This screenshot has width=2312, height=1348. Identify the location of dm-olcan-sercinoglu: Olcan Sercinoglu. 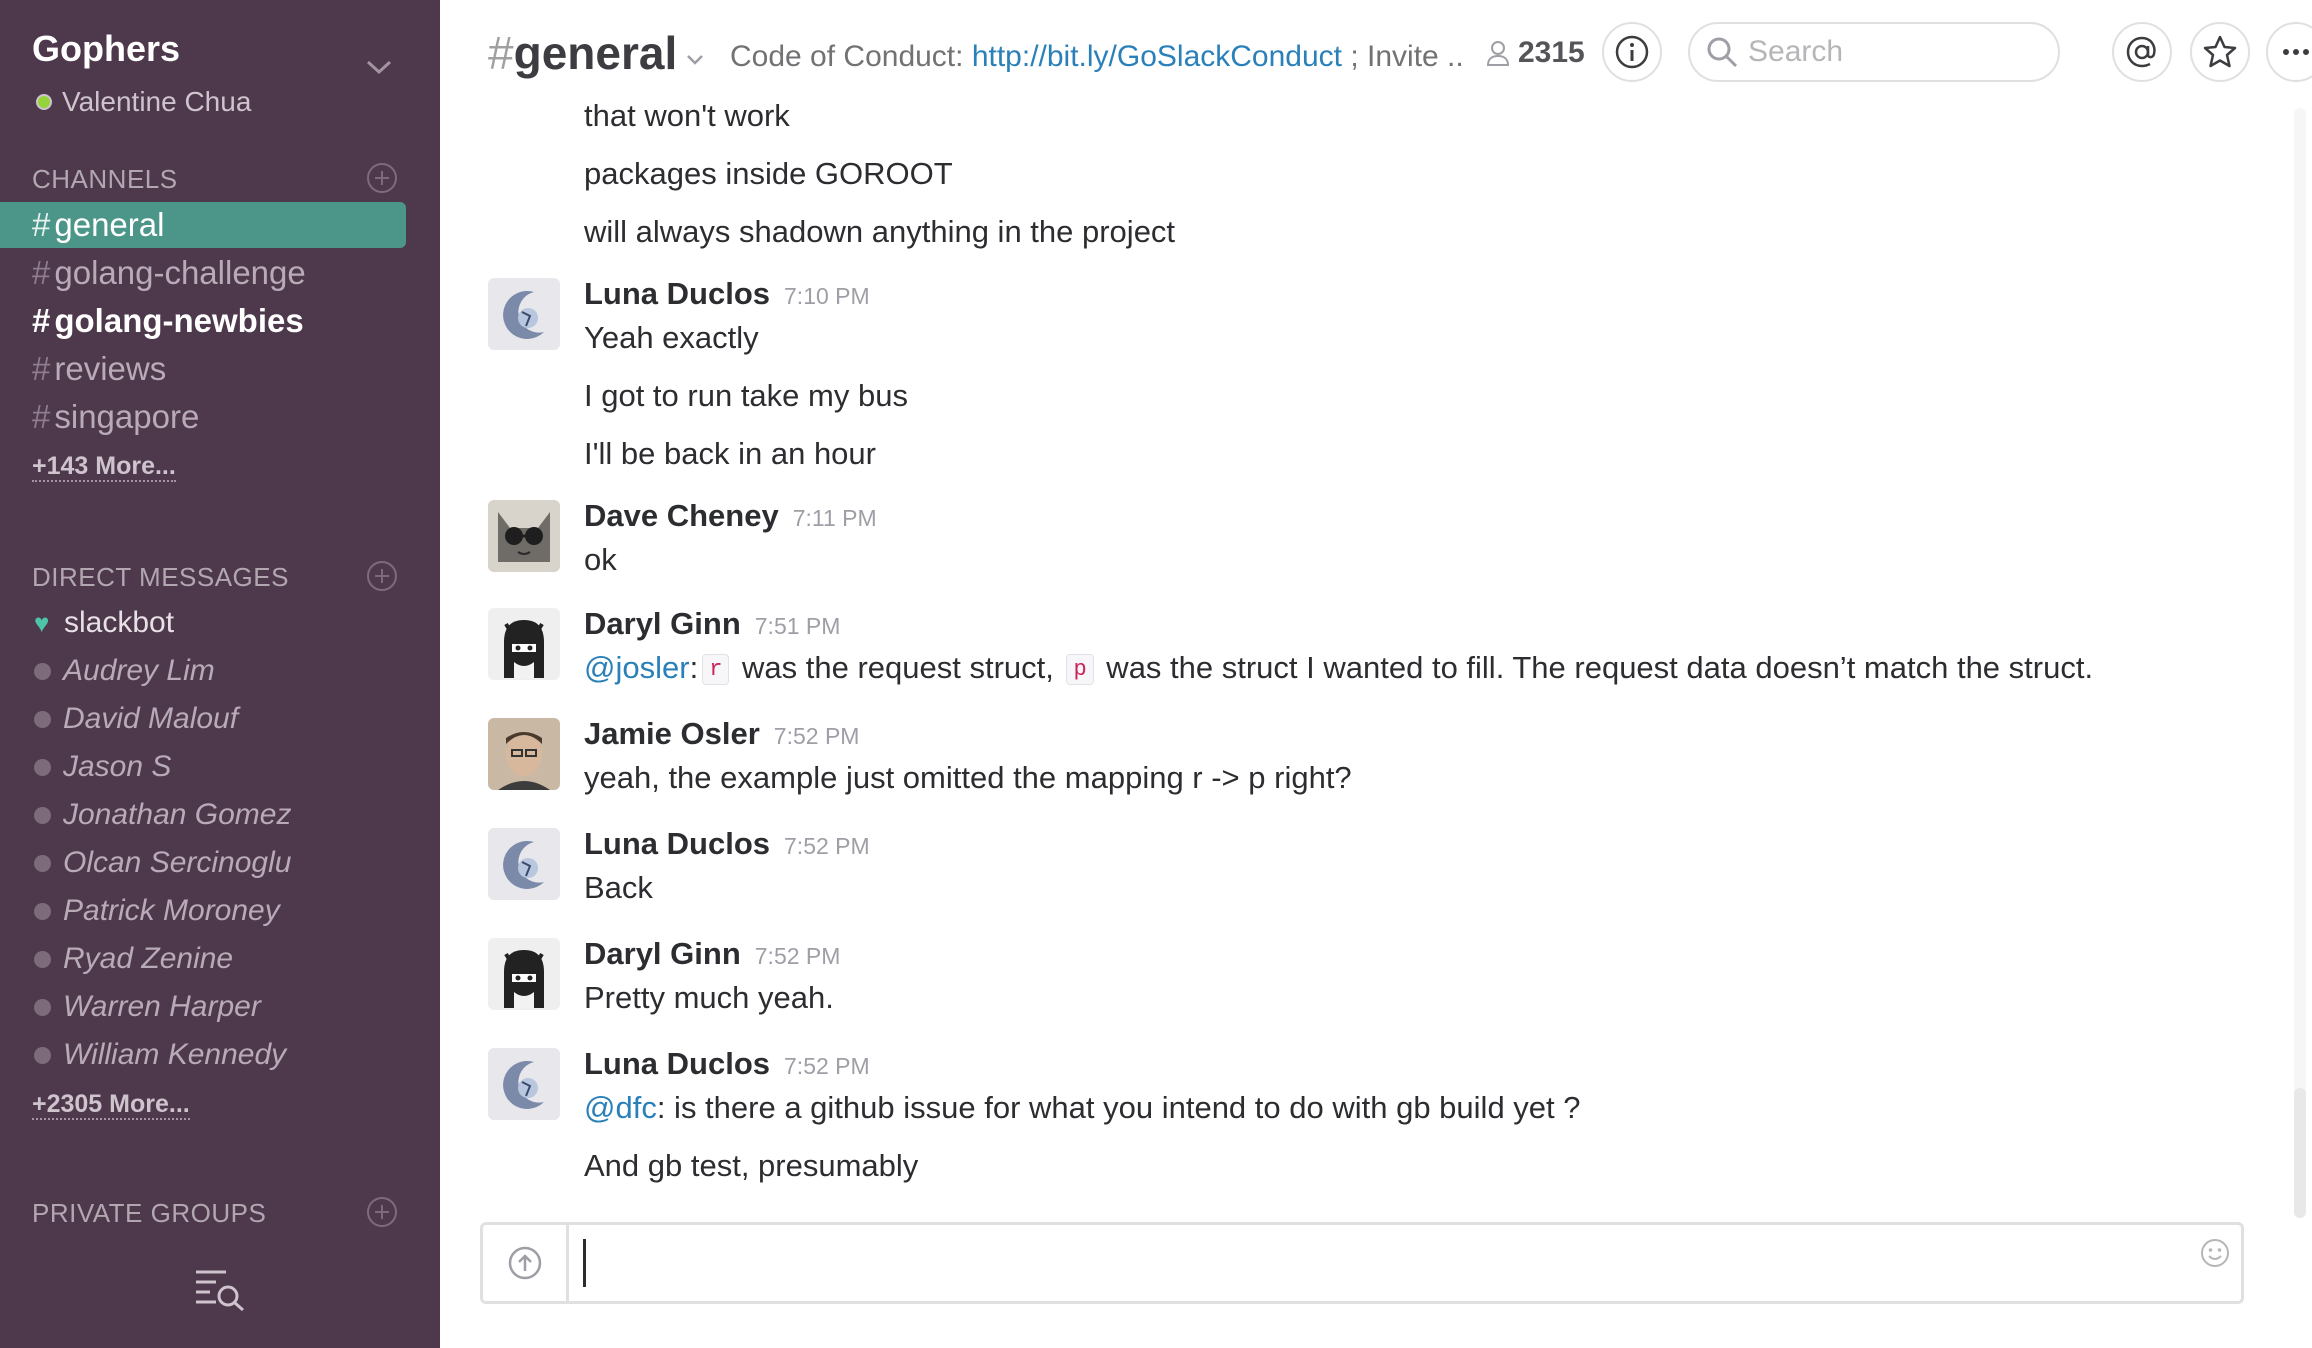
(203, 863).